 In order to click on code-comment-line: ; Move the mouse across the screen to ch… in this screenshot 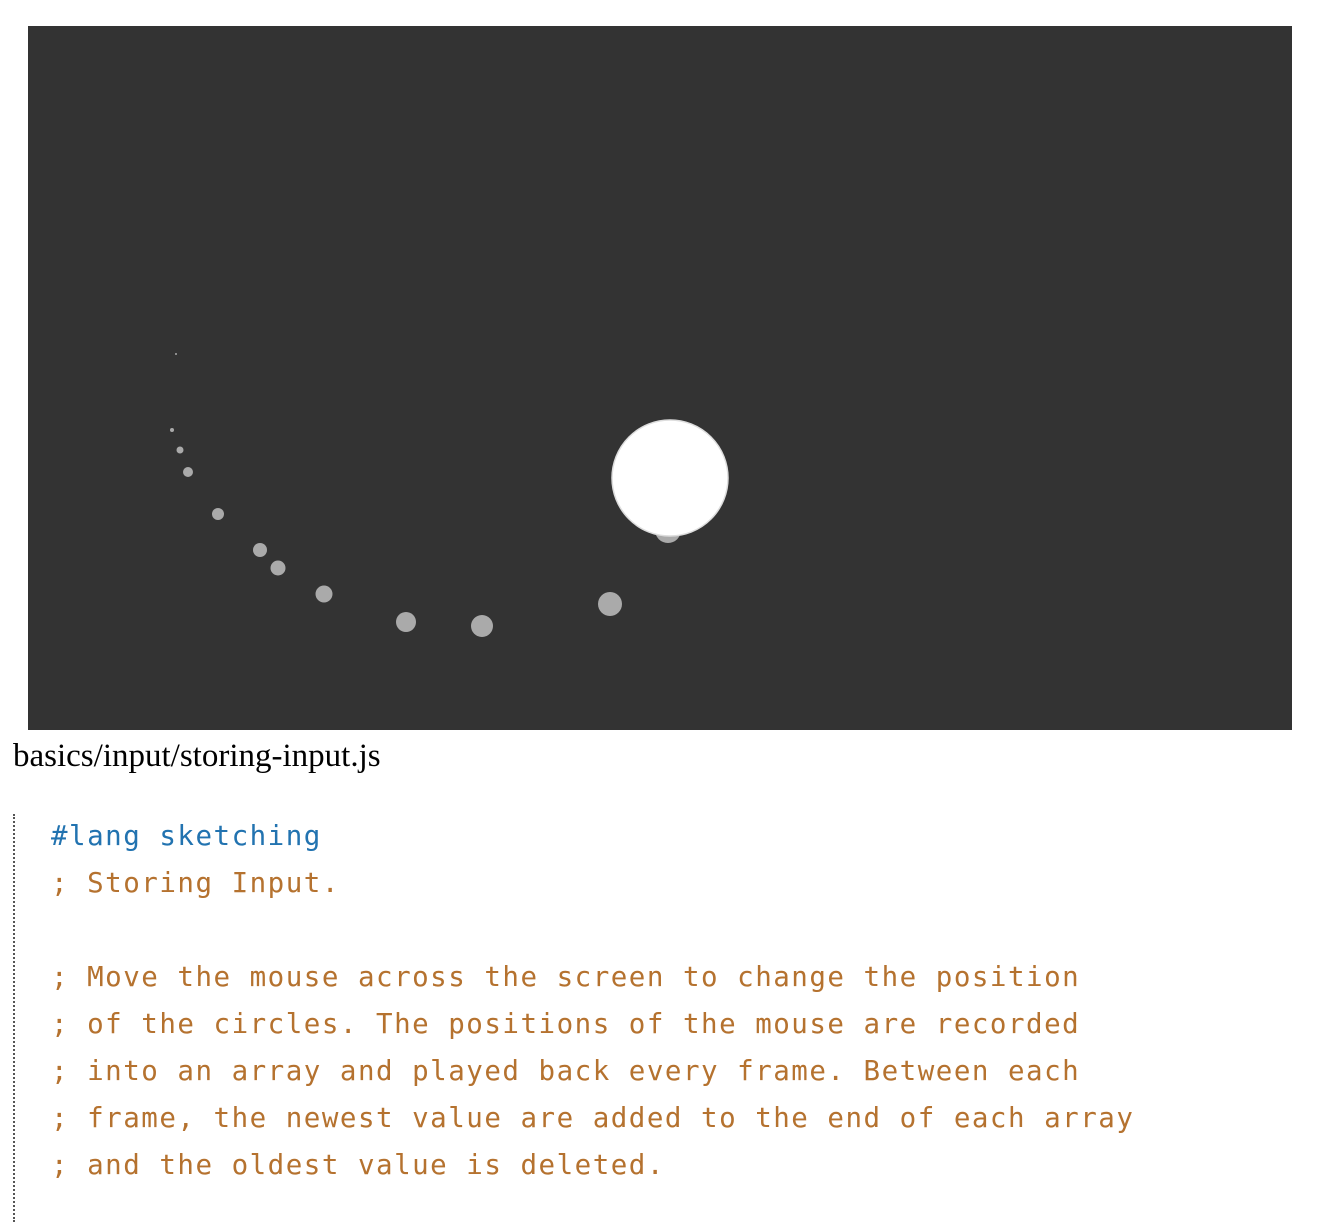, I will do `click(566, 977)`.